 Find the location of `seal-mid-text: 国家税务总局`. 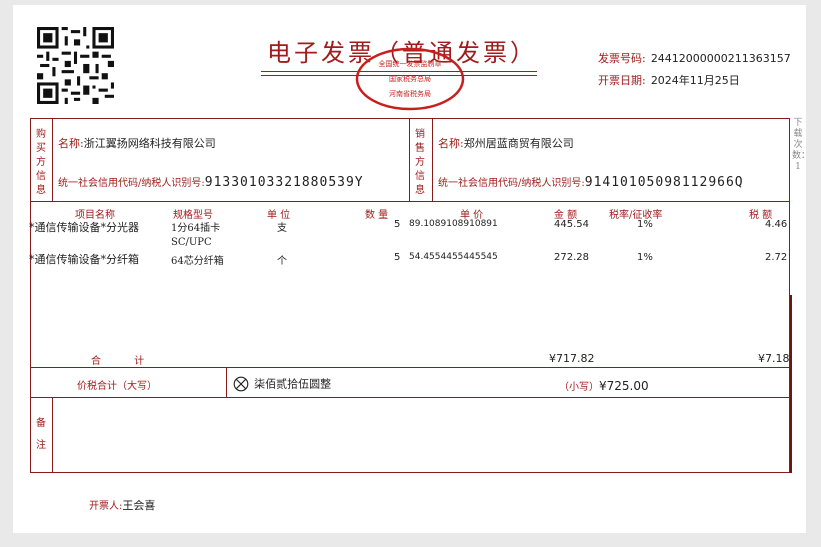

seal-mid-text: 国家税务总局 is located at coordinates (410, 79).